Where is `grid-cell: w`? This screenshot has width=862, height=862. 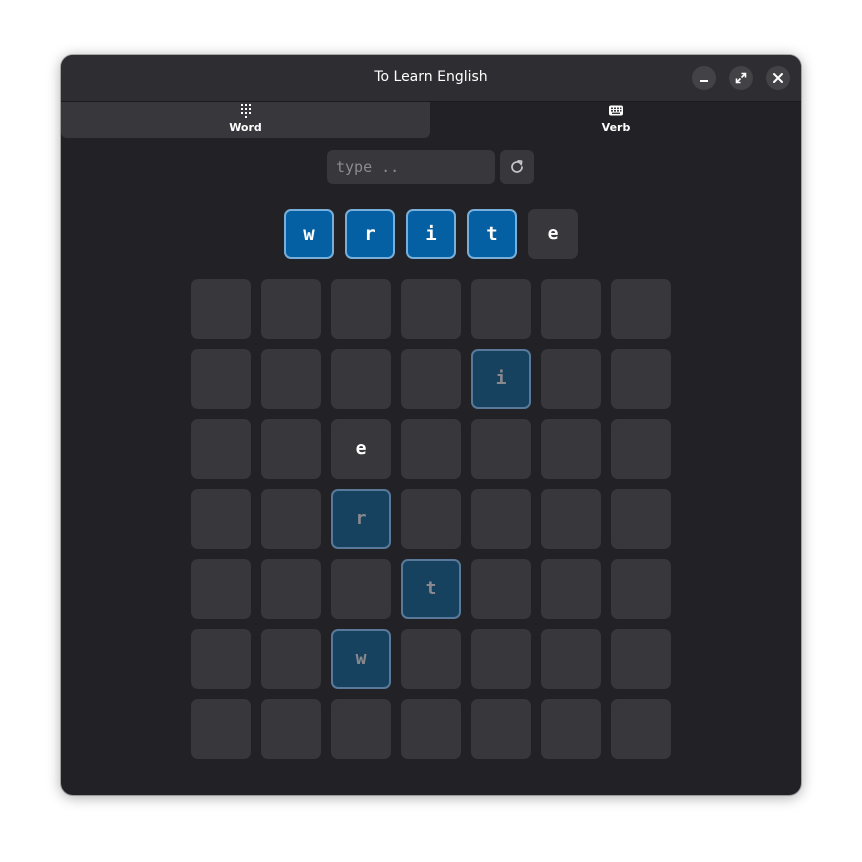
grid-cell: w is located at coordinates (361, 659).